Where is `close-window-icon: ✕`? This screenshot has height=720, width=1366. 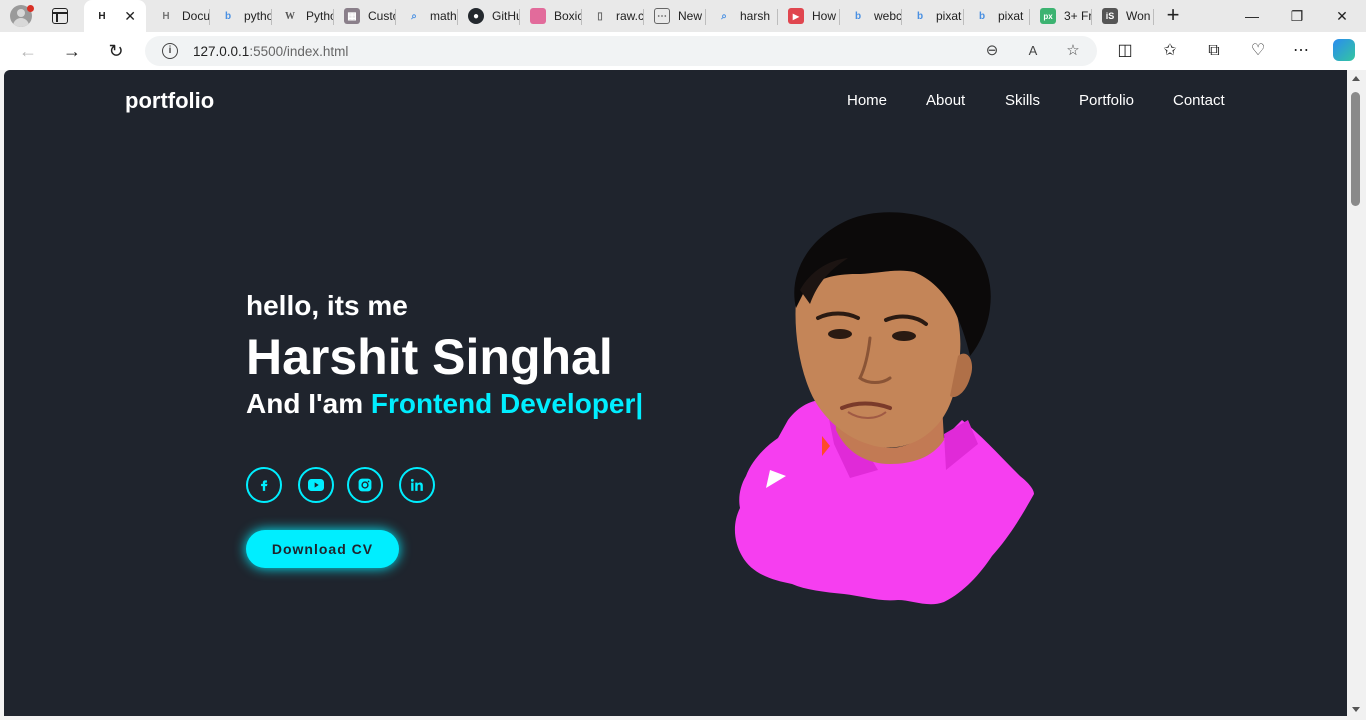 close-window-icon: ✕ is located at coordinates (1342, 16).